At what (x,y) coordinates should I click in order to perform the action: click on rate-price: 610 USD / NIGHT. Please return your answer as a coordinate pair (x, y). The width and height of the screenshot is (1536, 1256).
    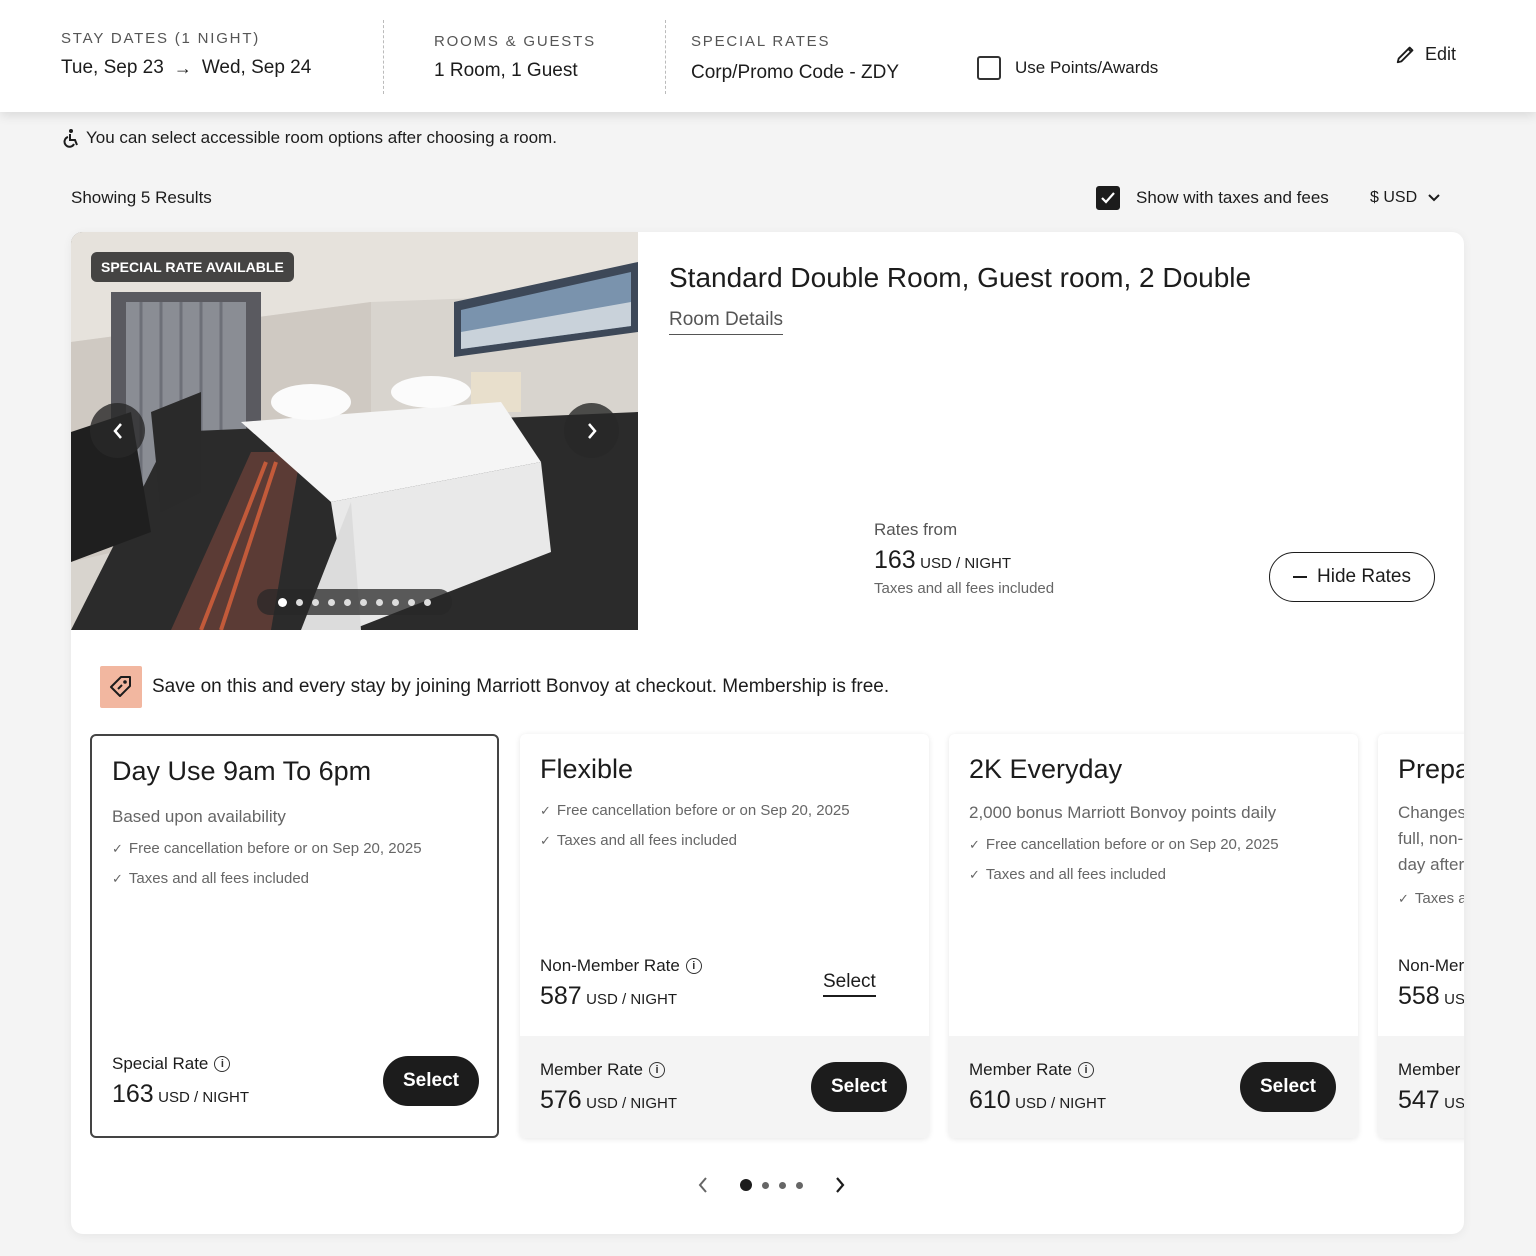
    Looking at the image, I should click on (1038, 1100).